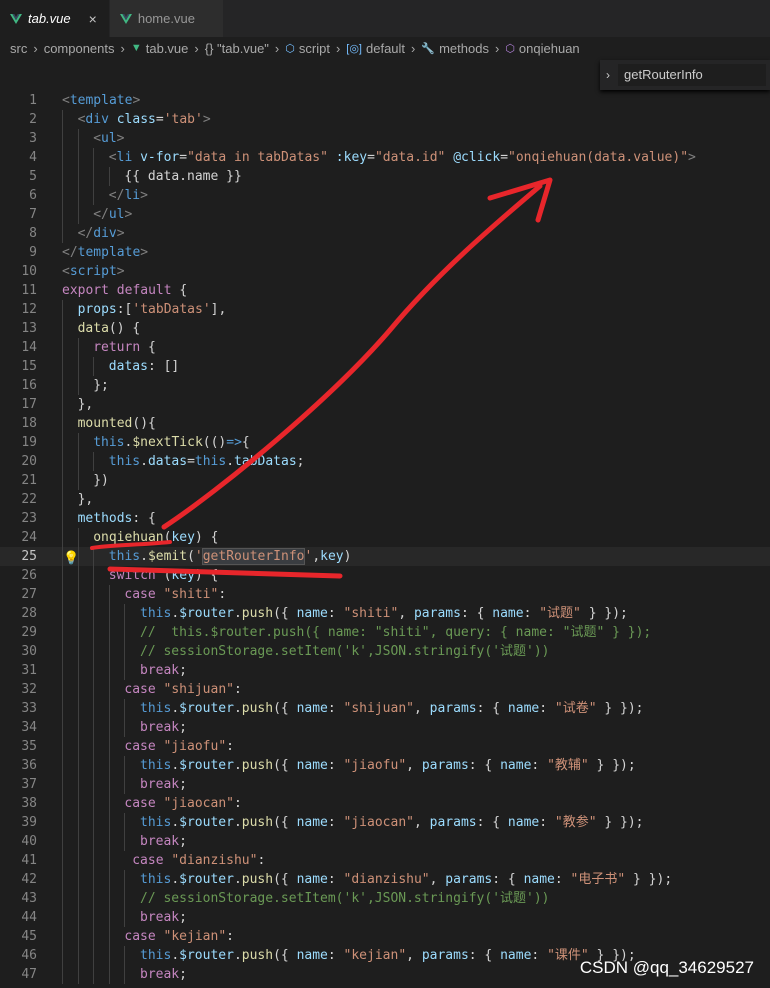 This screenshot has height=988, width=770. What do you see at coordinates (183, 803) in the screenshot?
I see `code-text: case "jiaocan":` at bounding box center [183, 803].